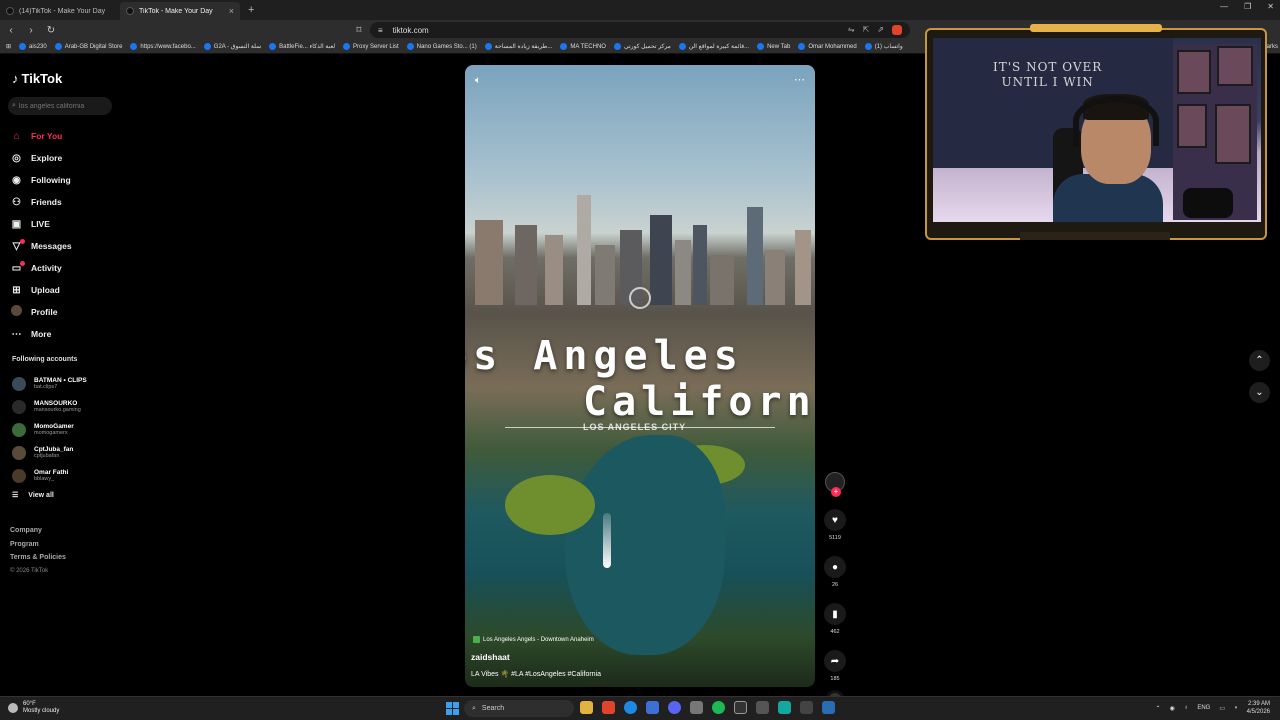 The height and width of the screenshot is (720, 1280). I want to click on footer-link-company: Company, so click(38, 531).